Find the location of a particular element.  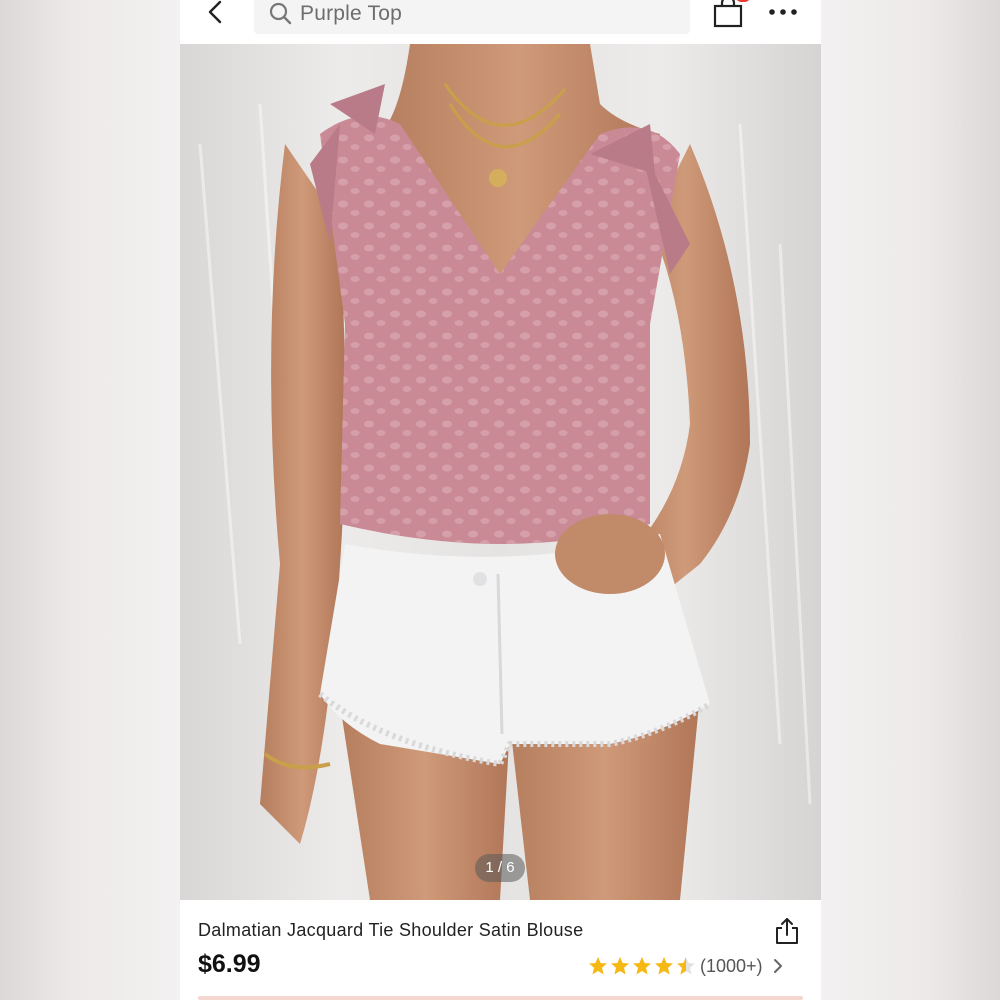

more-options-button is located at coordinates (784, 12).